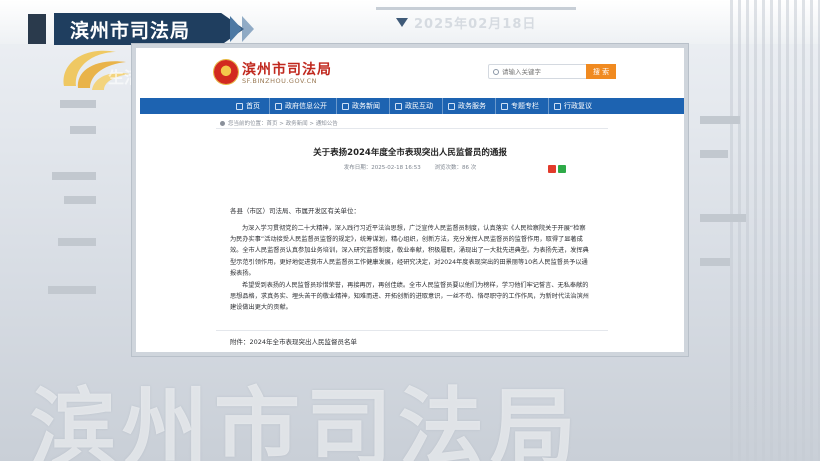 This screenshot has width=820, height=461. I want to click on nav-item-label: 专题专栏, so click(525, 106).